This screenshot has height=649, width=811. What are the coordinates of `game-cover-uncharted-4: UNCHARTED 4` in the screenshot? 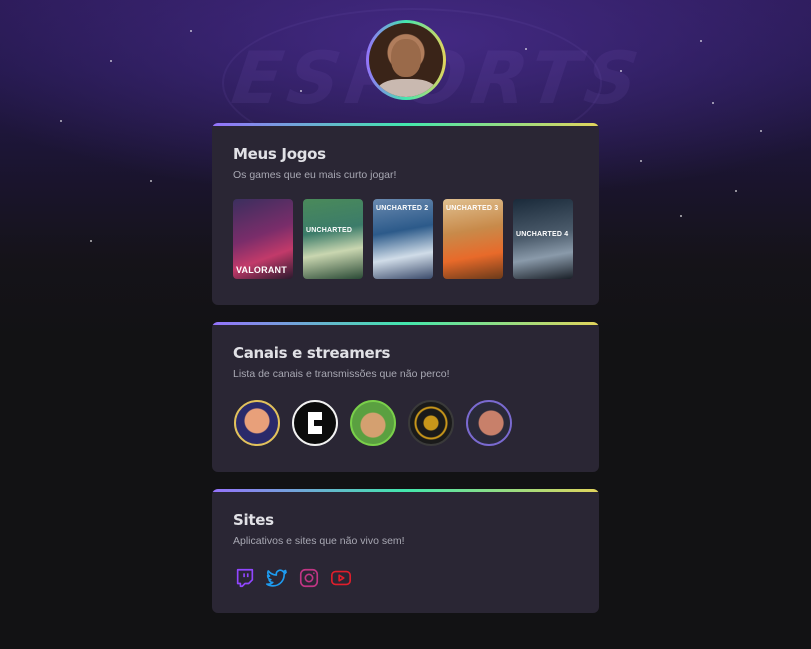 It's located at (543, 239).